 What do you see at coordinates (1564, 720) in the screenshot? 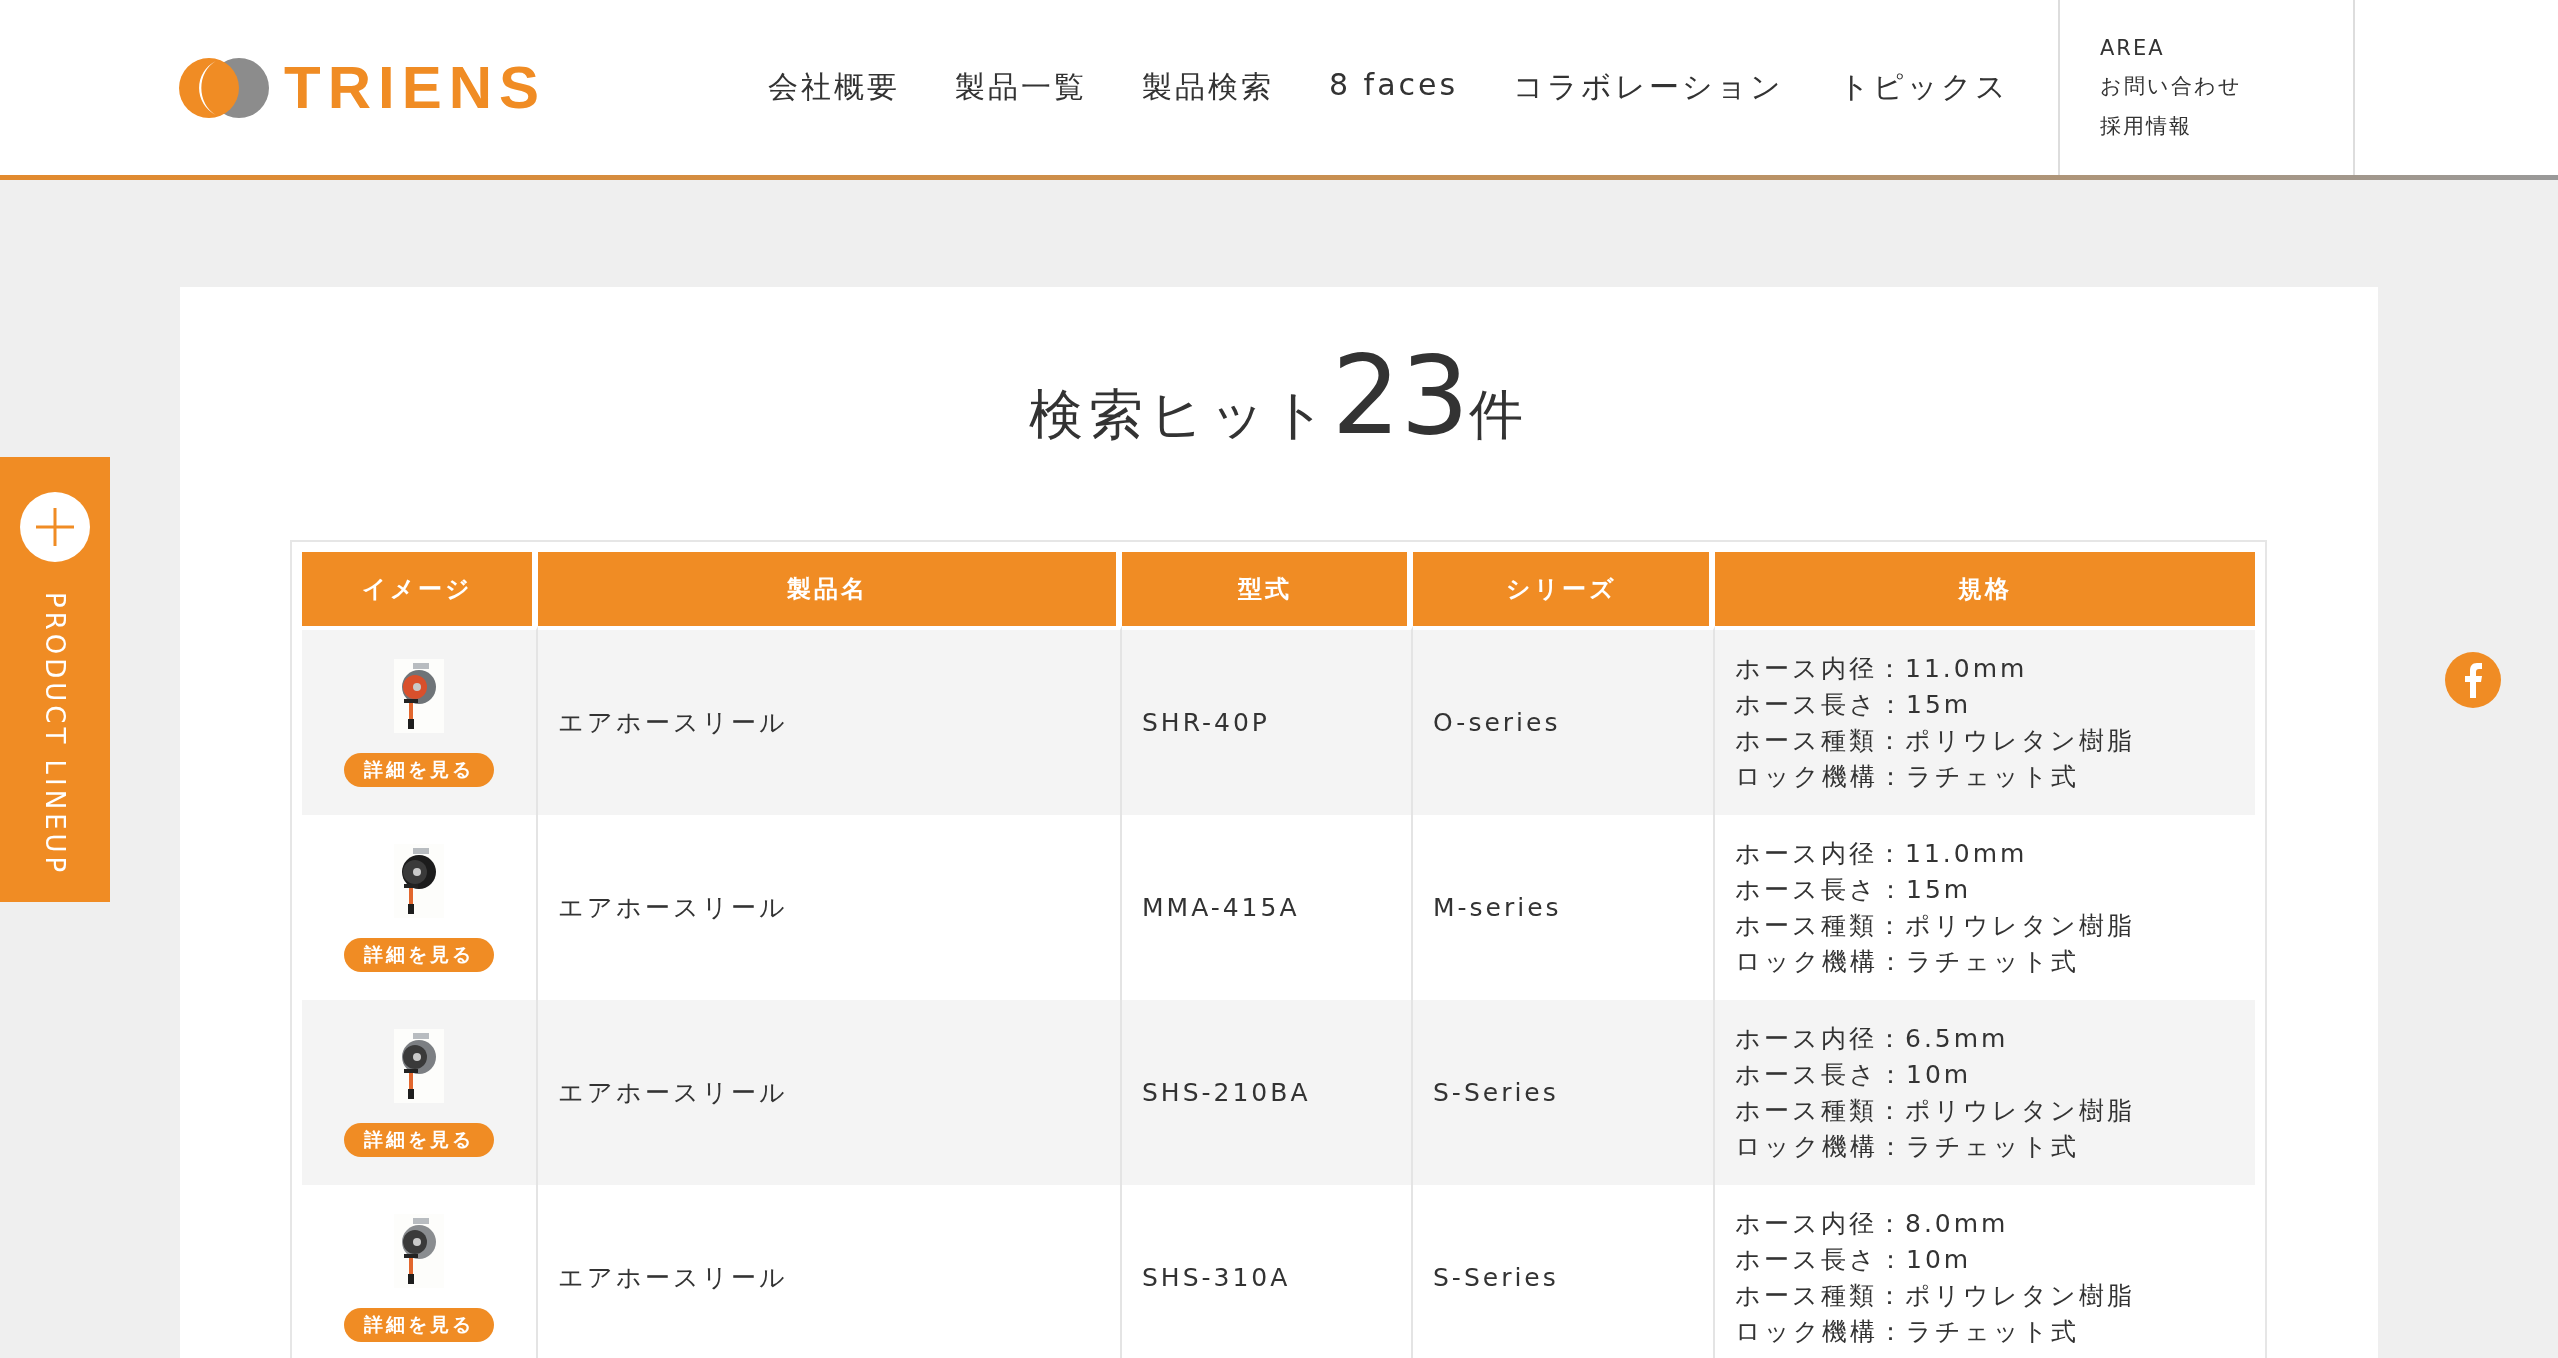
I see `table-cell: O-series` at bounding box center [1564, 720].